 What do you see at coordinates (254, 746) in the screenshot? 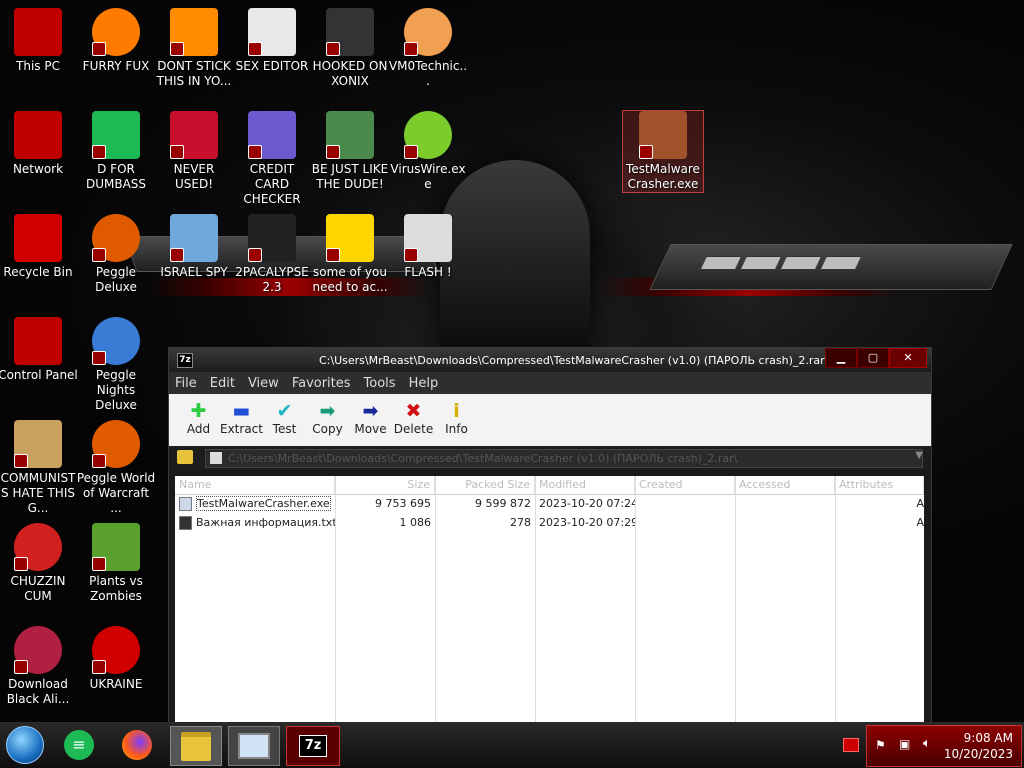
I see `taskbar-performance-monitor` at bounding box center [254, 746].